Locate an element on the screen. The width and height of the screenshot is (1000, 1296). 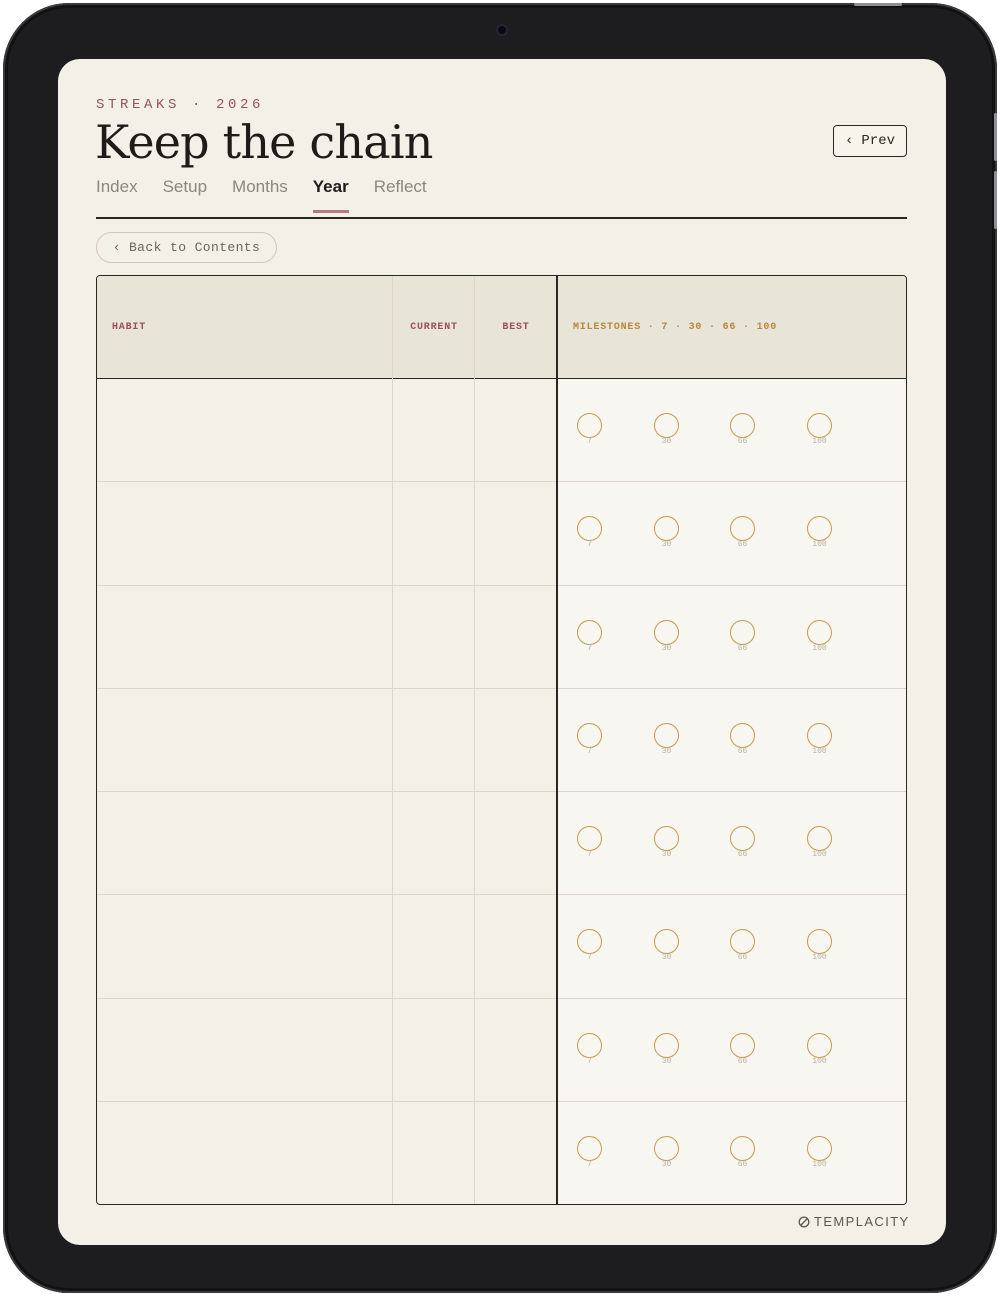
tab-bar: Index Setup Months Year Reflect is located at coordinates (274, 195).